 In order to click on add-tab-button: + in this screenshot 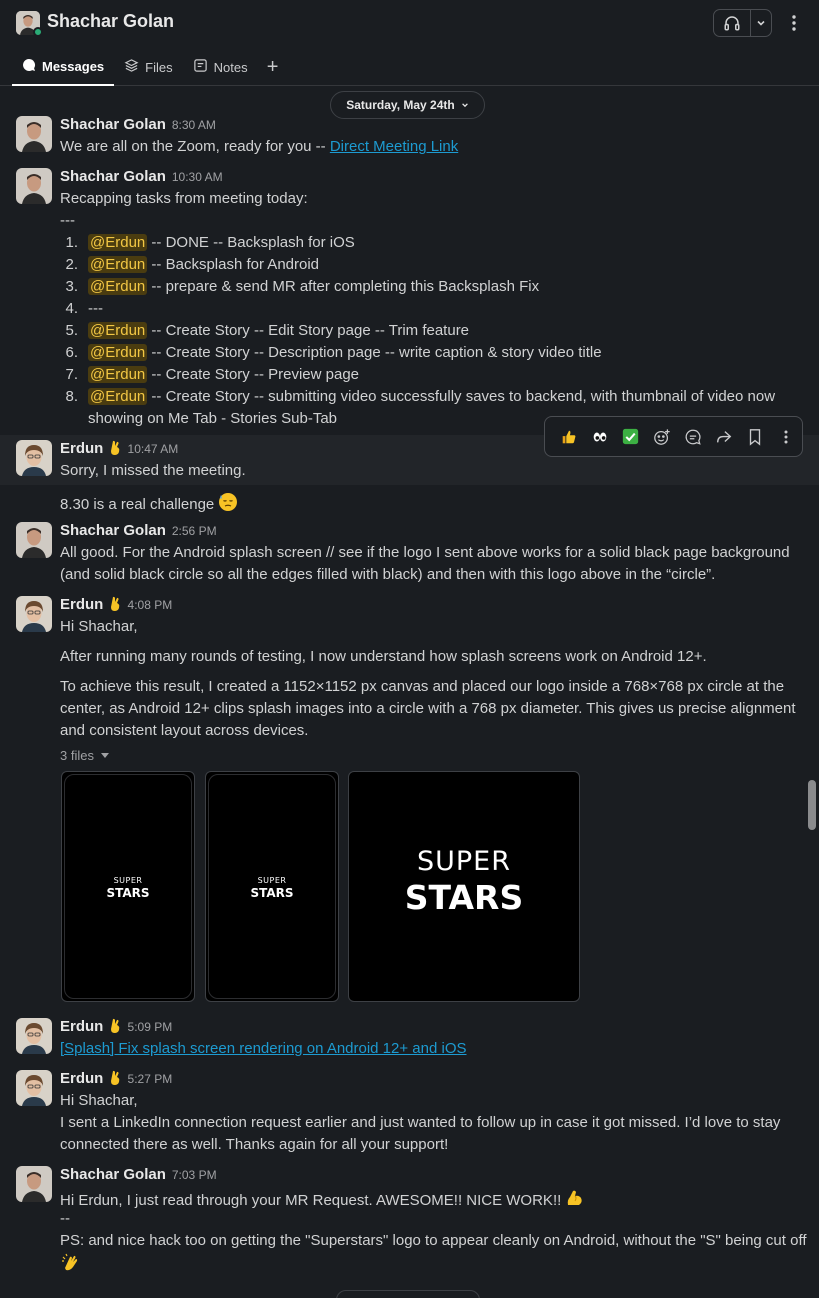, I will do `click(273, 67)`.